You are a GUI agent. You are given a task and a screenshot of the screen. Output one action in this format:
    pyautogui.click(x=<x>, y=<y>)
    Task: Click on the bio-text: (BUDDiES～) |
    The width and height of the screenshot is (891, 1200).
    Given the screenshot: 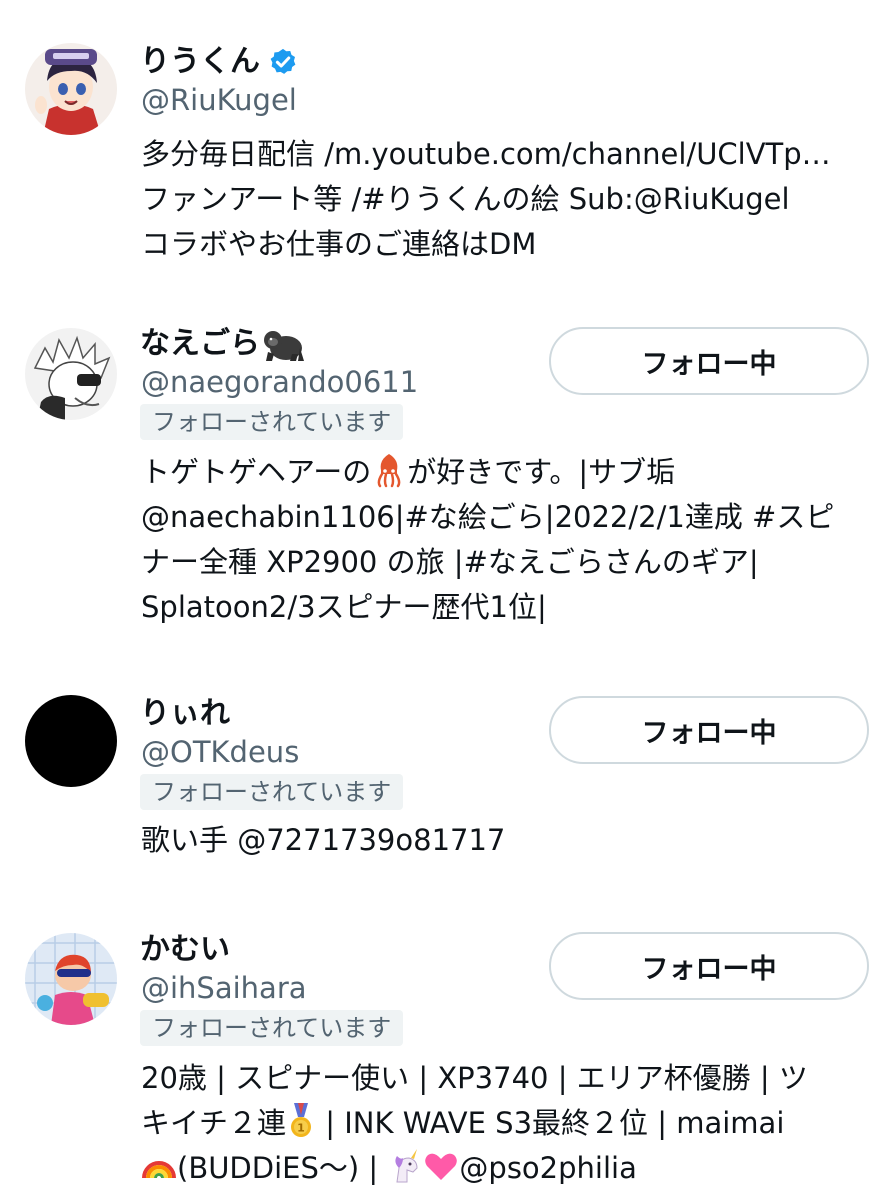 What is the action you would take?
    pyautogui.click(x=282, y=1168)
    